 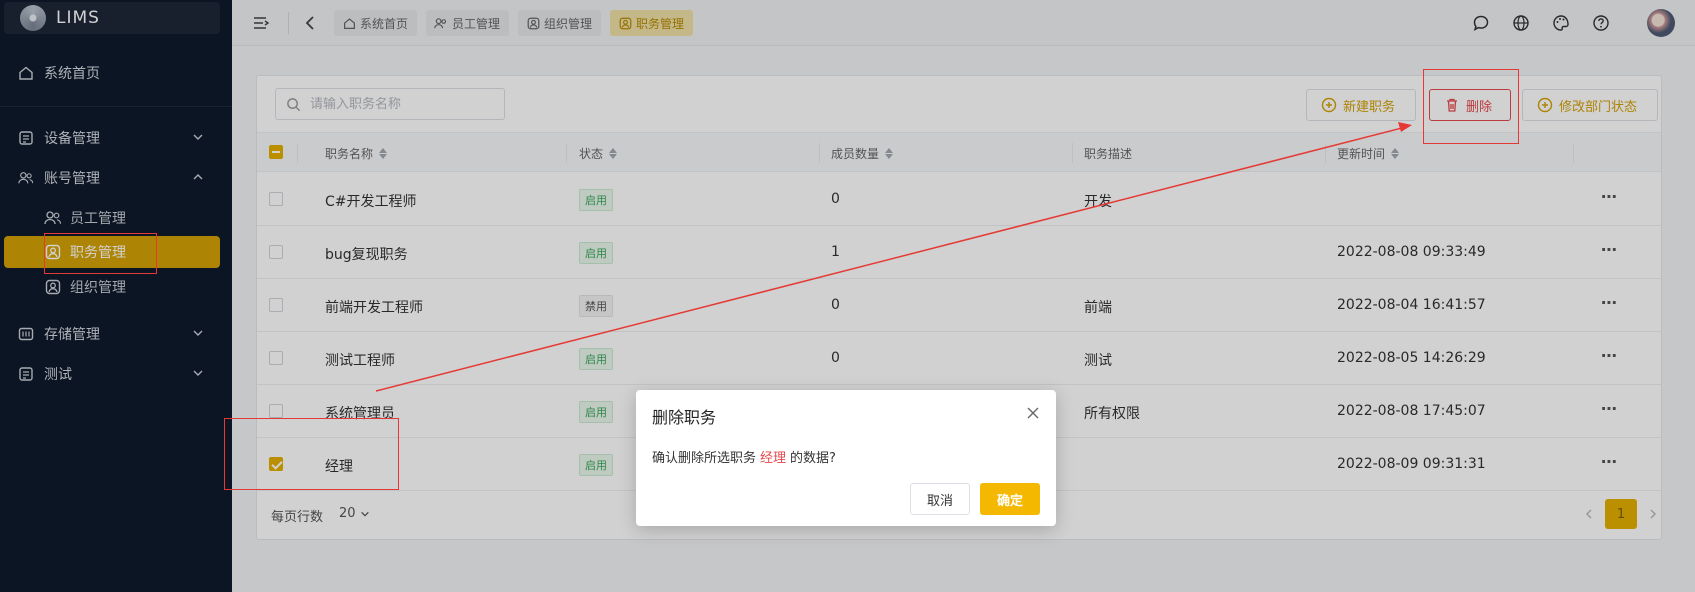 I want to click on close-icon, so click(x=1033, y=413).